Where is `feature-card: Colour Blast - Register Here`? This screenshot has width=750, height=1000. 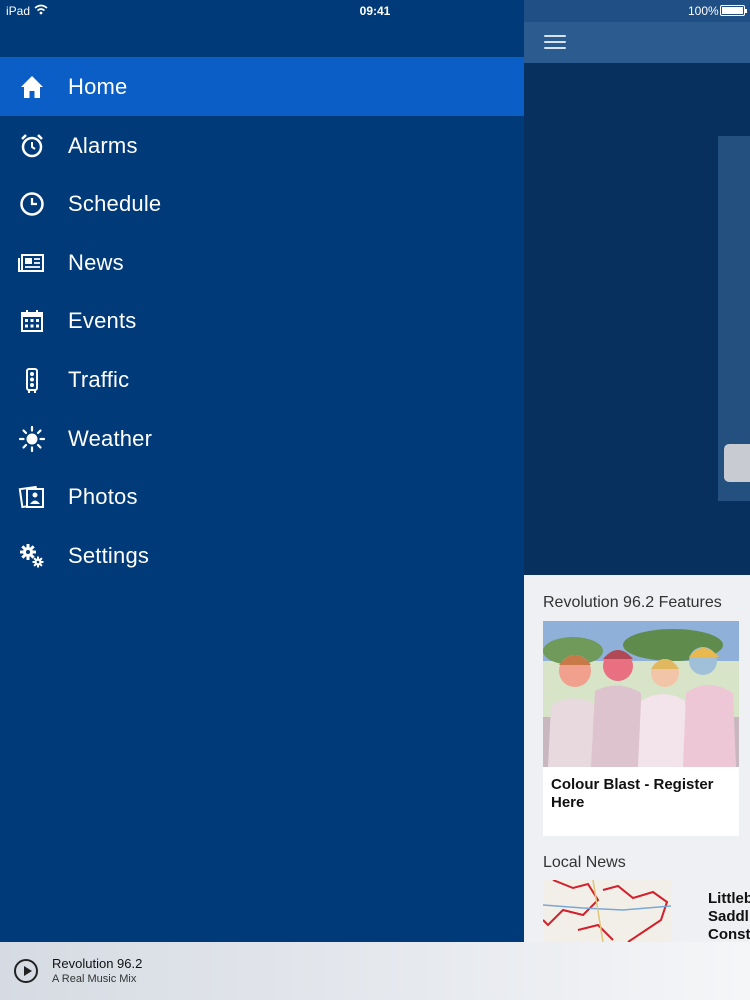
feature-card: Colour Blast - Register Here is located at coordinates (641, 728).